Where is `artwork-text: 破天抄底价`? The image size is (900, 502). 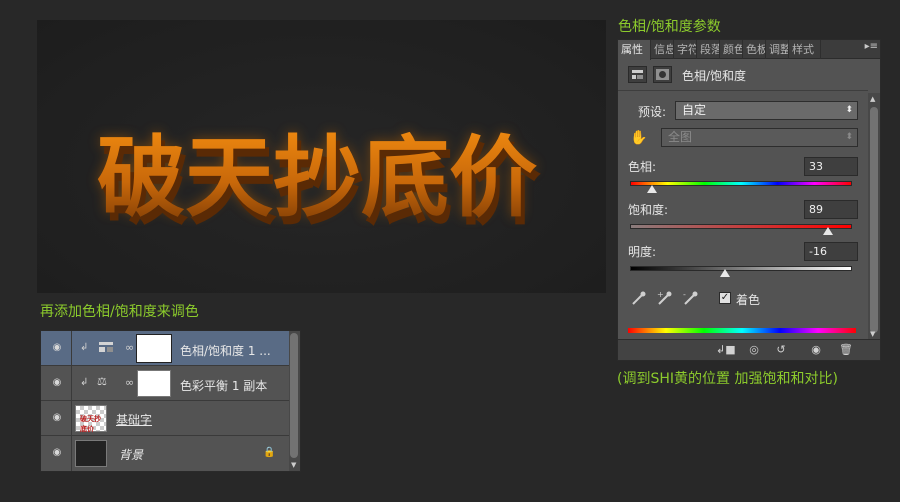
artwork-text: 破天抄底价 is located at coordinates (317, 177).